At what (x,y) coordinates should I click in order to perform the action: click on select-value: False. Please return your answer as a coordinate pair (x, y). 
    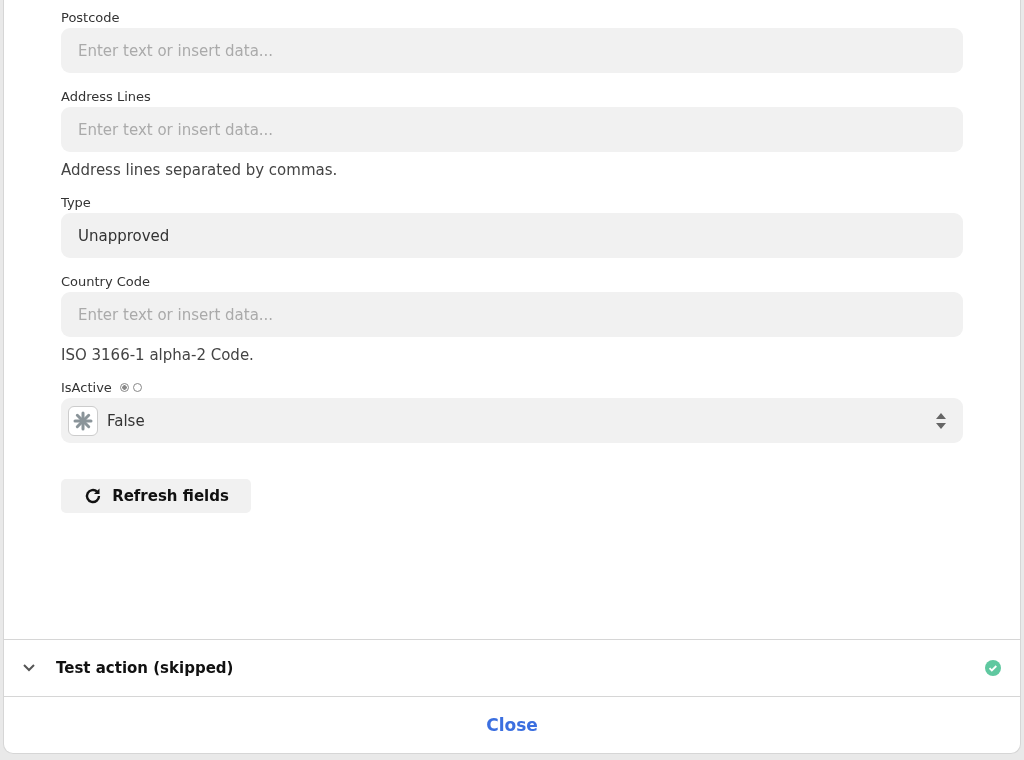
    Looking at the image, I should click on (126, 420).